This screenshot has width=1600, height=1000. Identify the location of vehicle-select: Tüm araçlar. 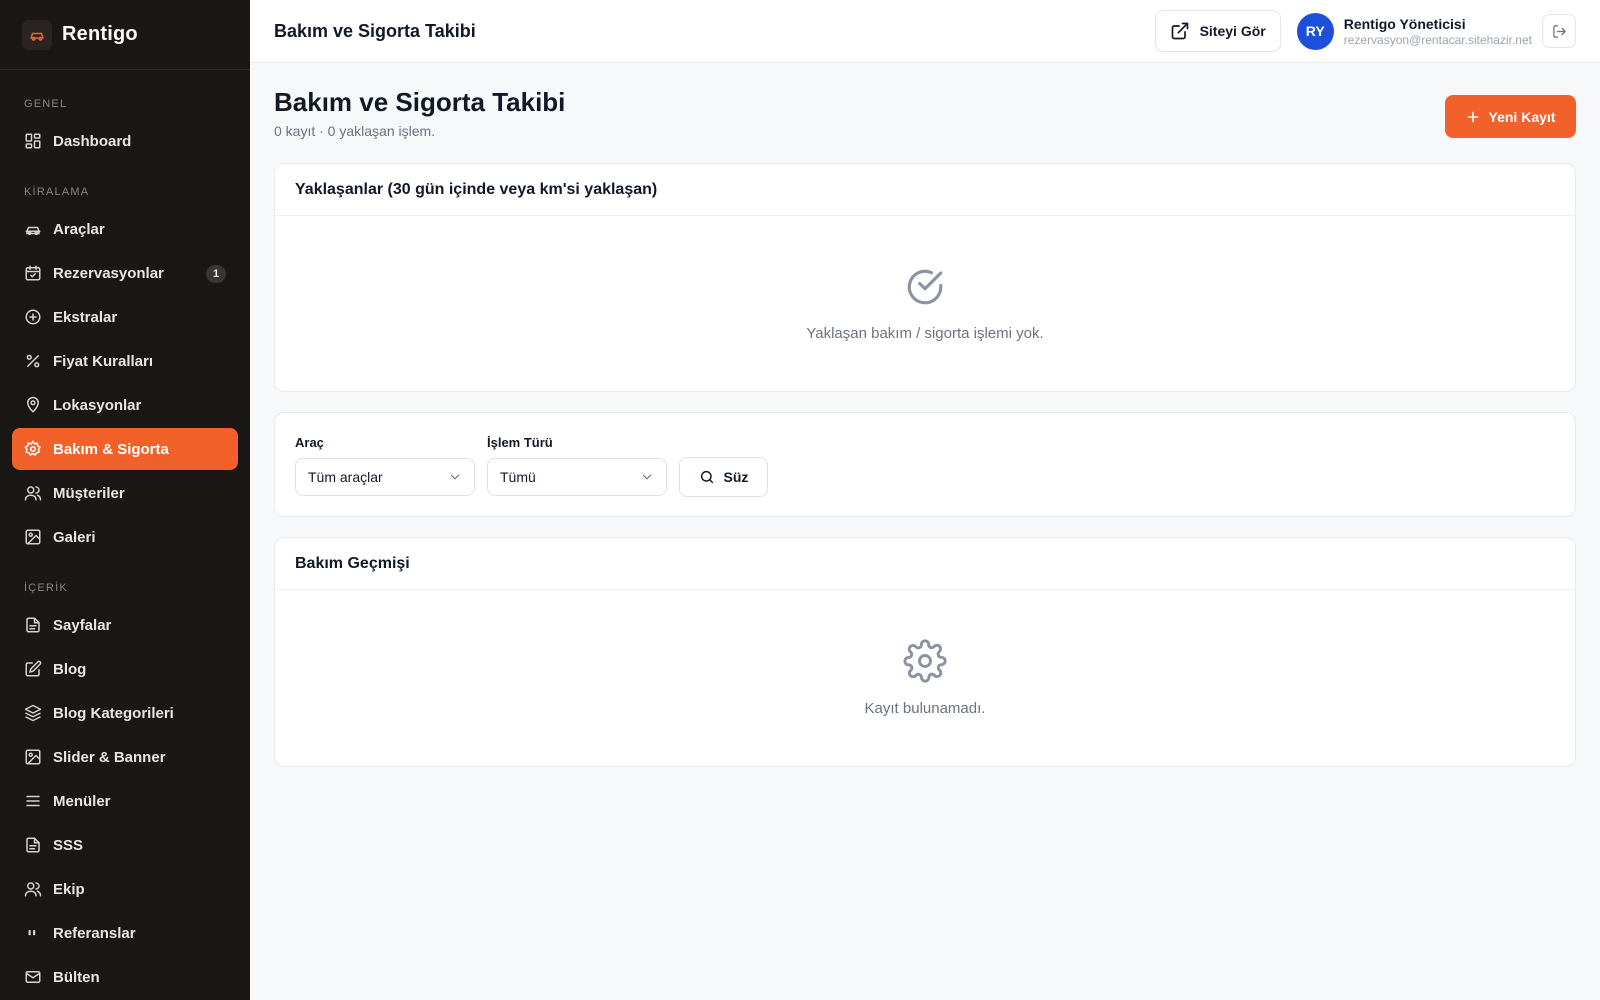
(385, 477).